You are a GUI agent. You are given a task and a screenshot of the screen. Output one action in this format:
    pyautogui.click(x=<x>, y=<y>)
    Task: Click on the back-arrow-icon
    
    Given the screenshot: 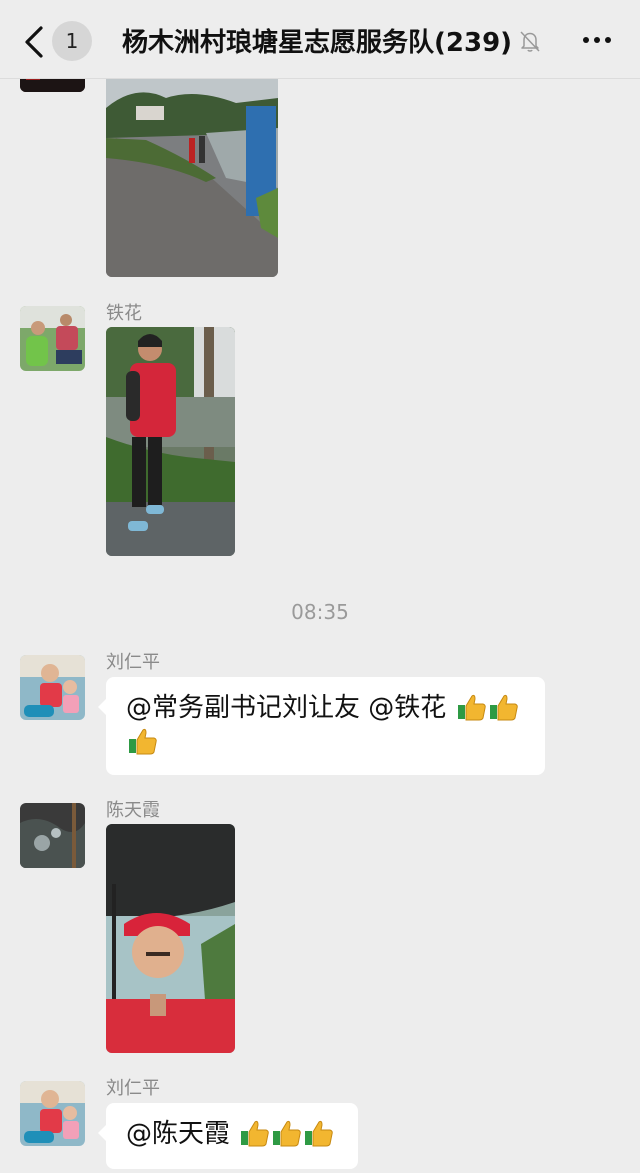 What is the action you would take?
    pyautogui.click(x=36, y=42)
    